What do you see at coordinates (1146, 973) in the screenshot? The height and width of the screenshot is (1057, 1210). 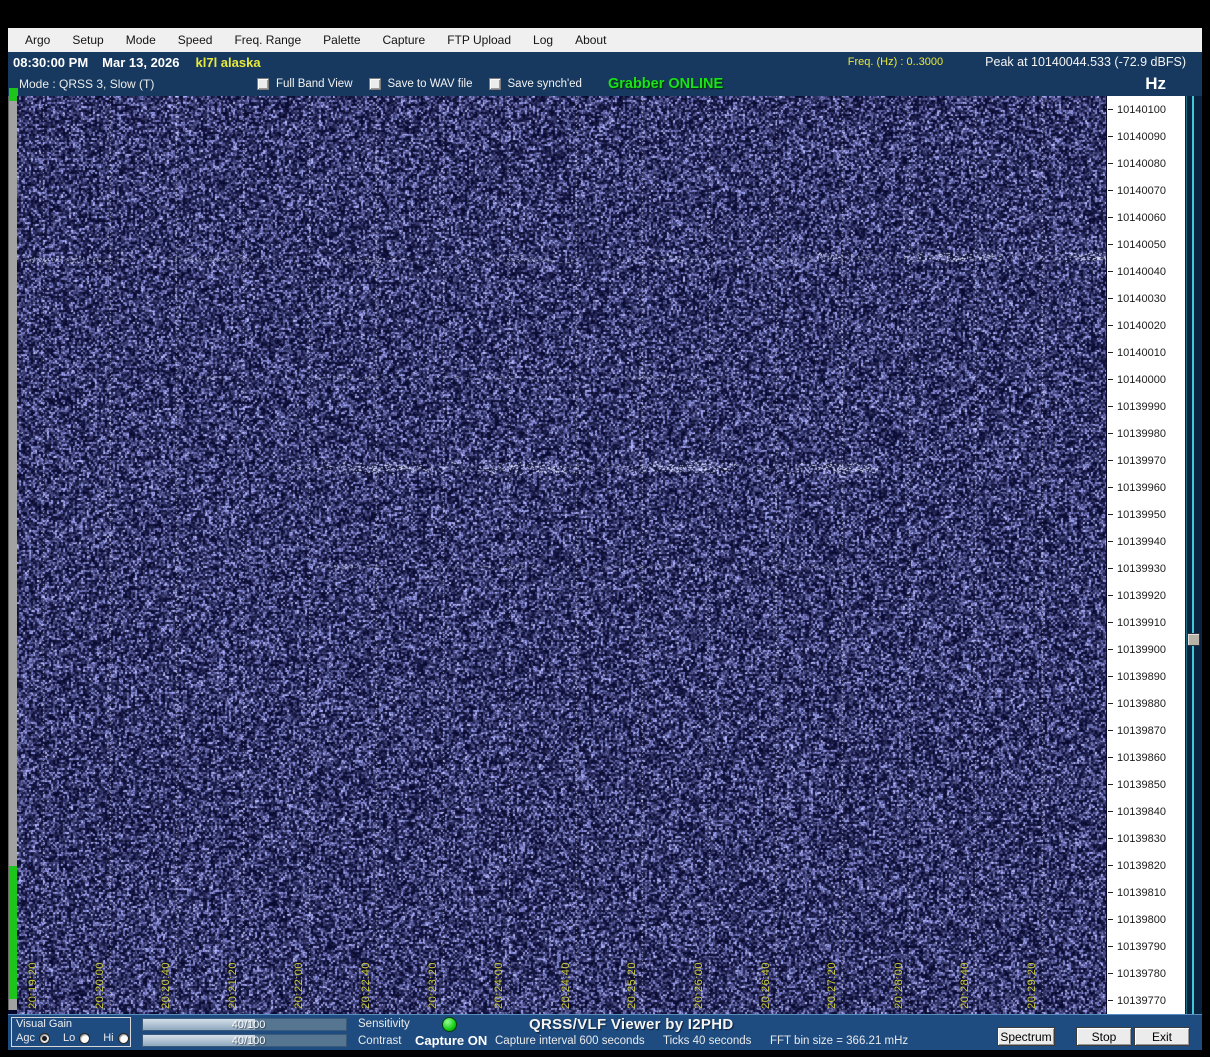 I see `freq-scale-row: 10139780` at bounding box center [1146, 973].